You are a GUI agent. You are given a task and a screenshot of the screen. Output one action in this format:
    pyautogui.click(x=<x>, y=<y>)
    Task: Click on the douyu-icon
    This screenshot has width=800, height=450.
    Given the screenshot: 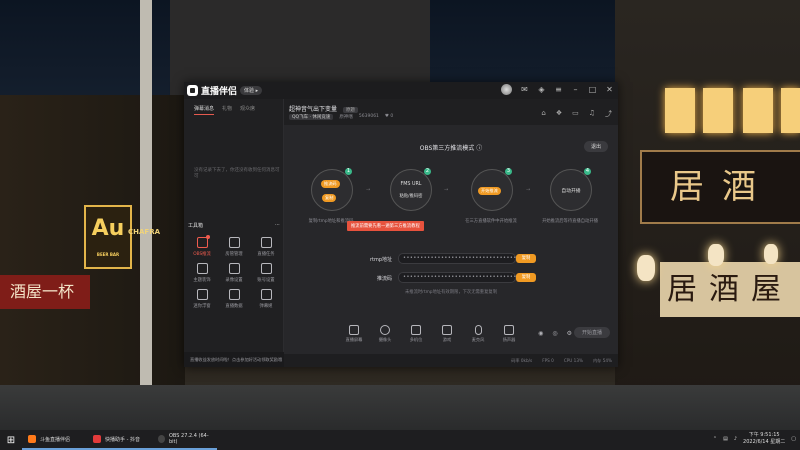 What is the action you would take?
    pyautogui.click(x=32, y=439)
    